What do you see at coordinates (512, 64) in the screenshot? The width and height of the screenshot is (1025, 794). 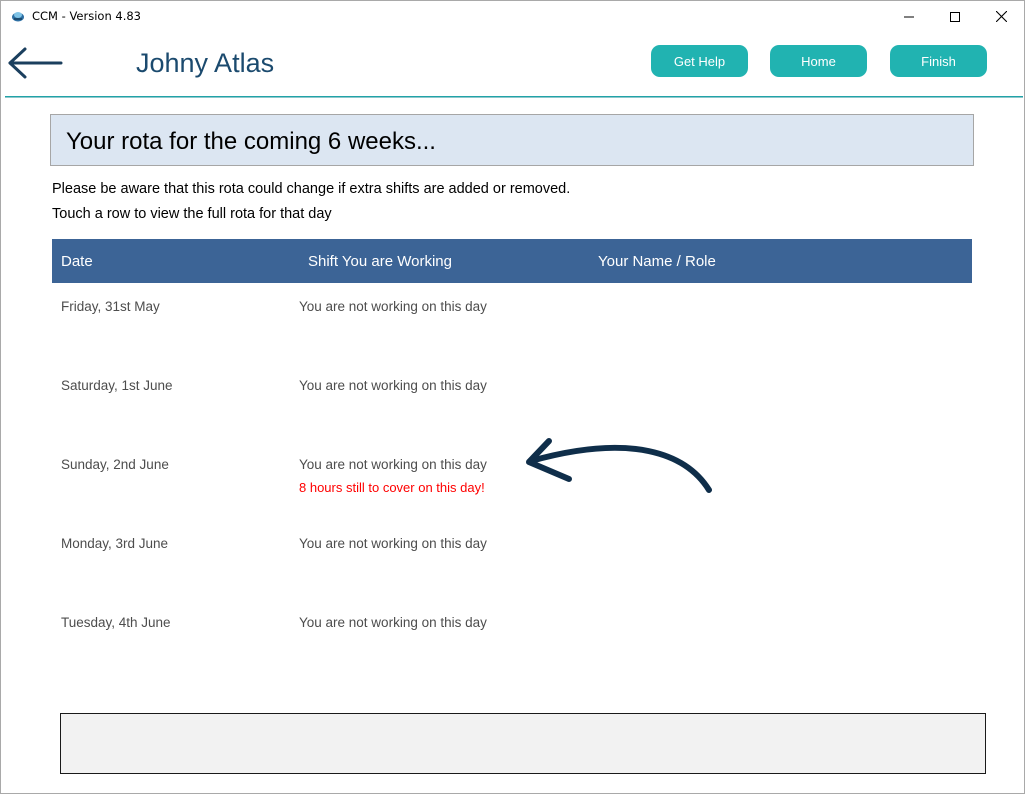 I see `app-header: Johny Atlas Get Help Home Finish` at bounding box center [512, 64].